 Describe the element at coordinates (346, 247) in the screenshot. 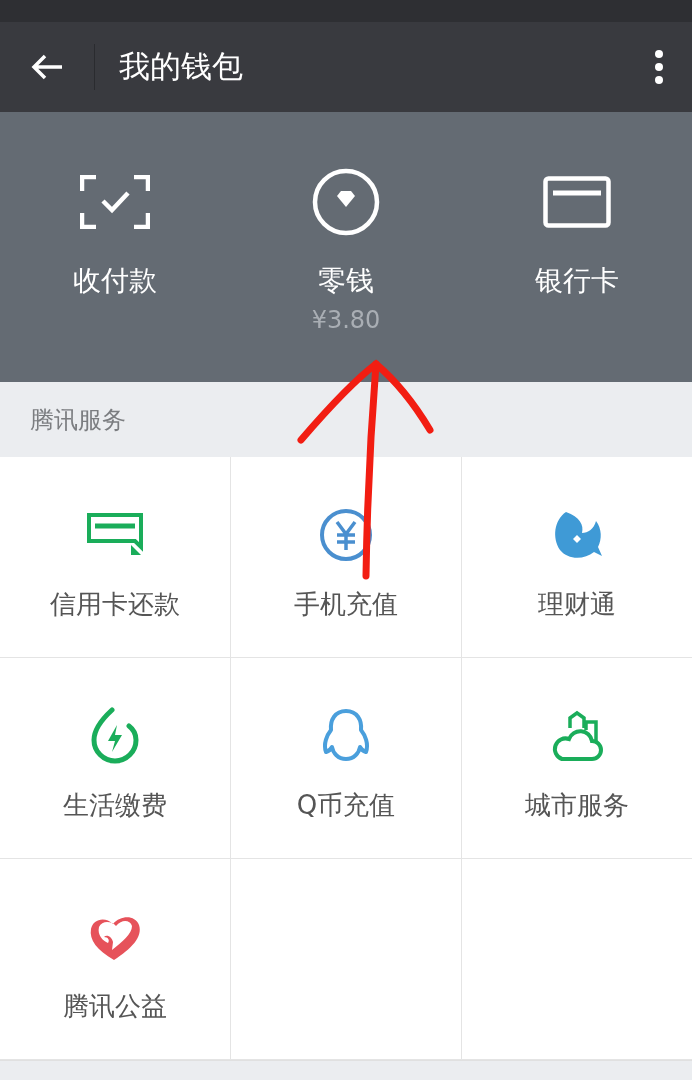

I see `wallet-action: 零钱 ¥3.80` at that location.